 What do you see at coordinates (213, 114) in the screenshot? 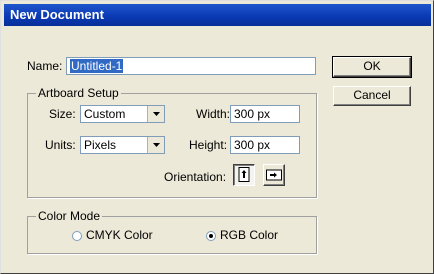
I see `width-label: Width:` at bounding box center [213, 114].